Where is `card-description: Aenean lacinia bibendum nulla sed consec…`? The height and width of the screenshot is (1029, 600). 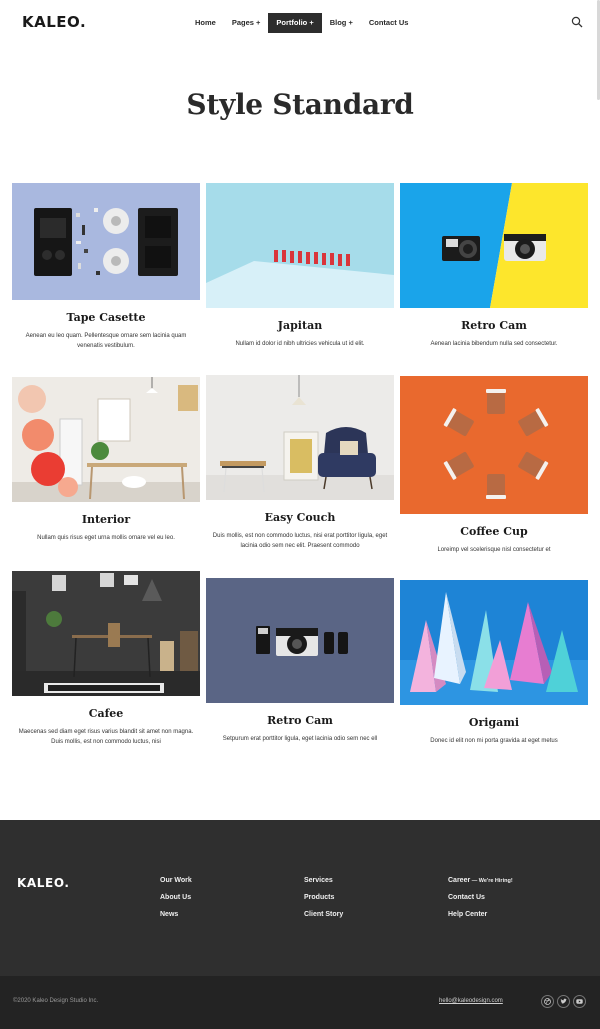
card-description: Aenean lacinia bibendum nulla sed consec… is located at coordinates (494, 344).